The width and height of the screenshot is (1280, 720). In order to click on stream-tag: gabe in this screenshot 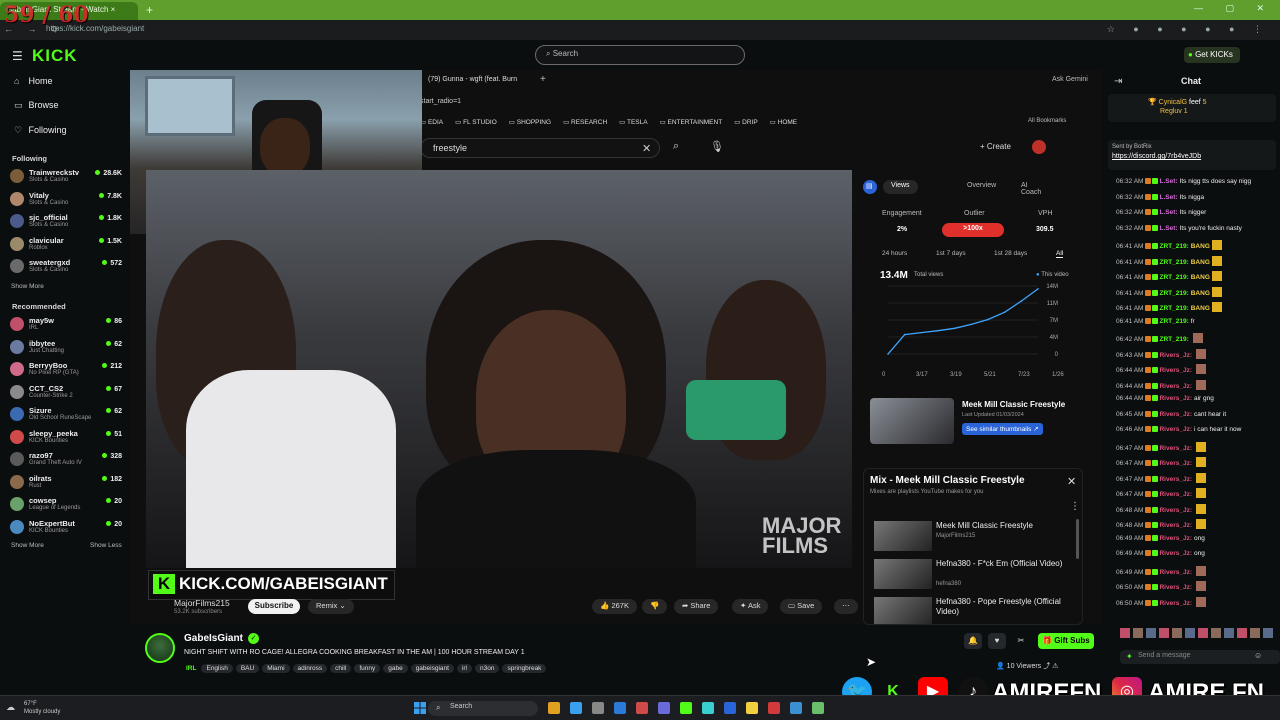, I will do `click(395, 668)`.